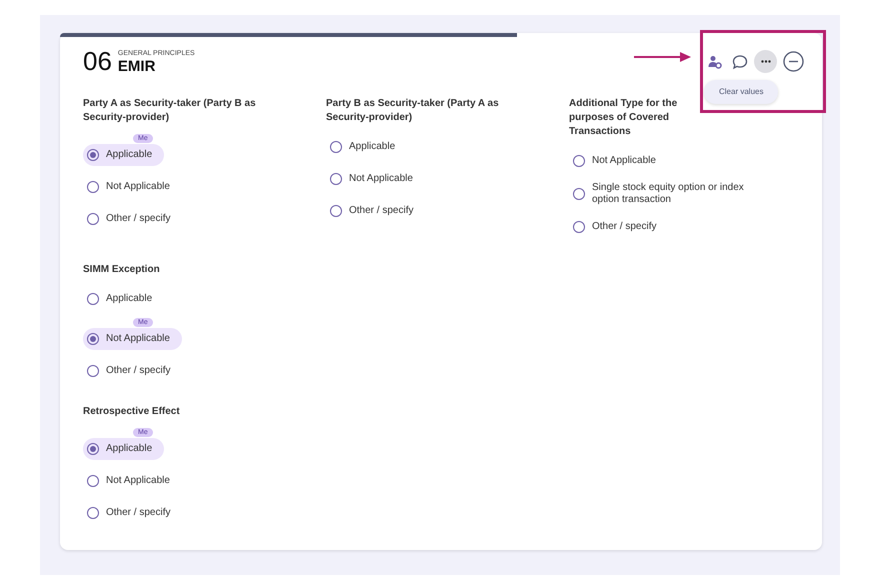  I want to click on question-label: Additional Type for the purposes of Covered Transactions, so click(623, 118).